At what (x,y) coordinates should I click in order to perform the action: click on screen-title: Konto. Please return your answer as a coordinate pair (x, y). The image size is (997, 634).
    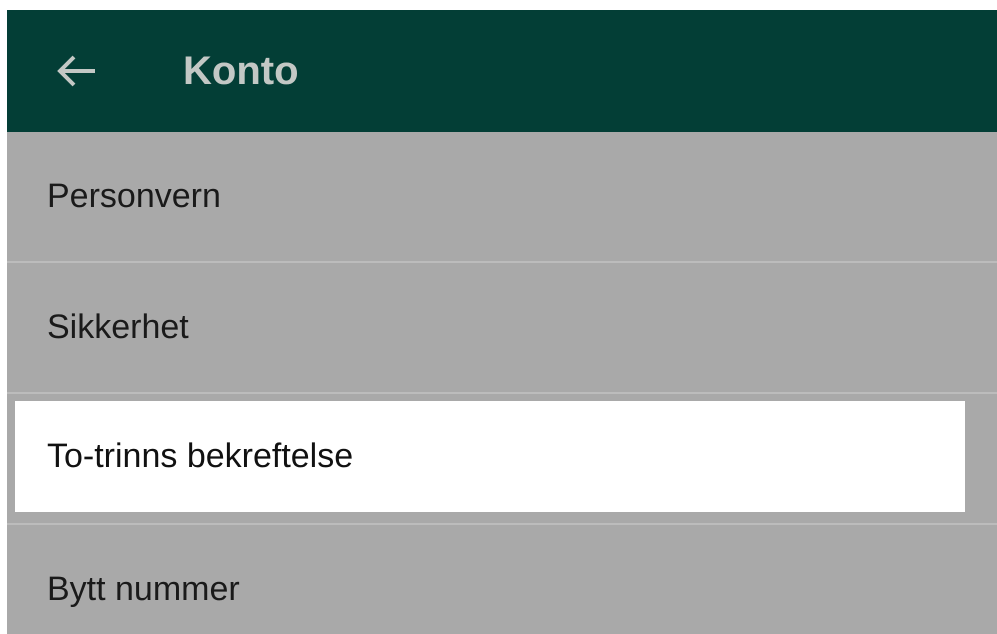
    Looking at the image, I should click on (241, 71).